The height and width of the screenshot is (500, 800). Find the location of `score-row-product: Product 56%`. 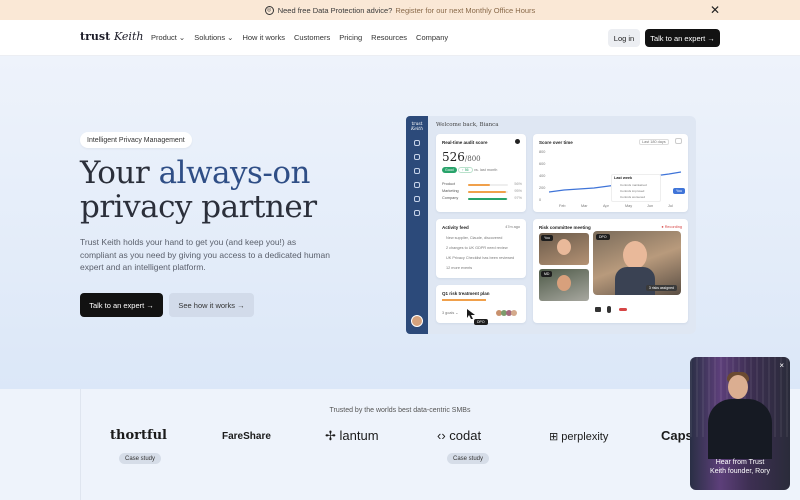

score-row-product: Product 56% is located at coordinates (482, 184).